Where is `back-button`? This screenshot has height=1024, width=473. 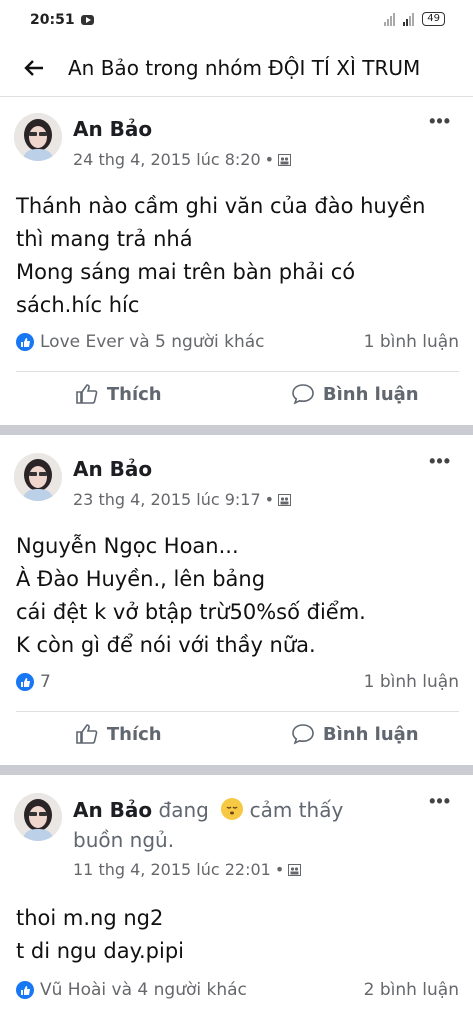
back-button is located at coordinates (34, 68).